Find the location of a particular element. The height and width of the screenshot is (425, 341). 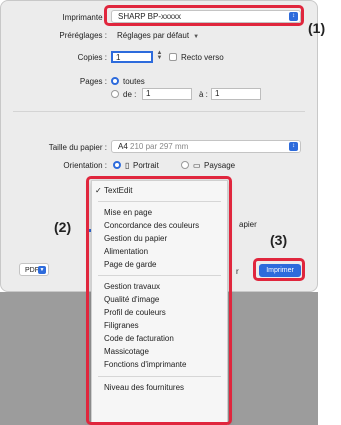

printer-label: Imprimante : is located at coordinates (84, 17).